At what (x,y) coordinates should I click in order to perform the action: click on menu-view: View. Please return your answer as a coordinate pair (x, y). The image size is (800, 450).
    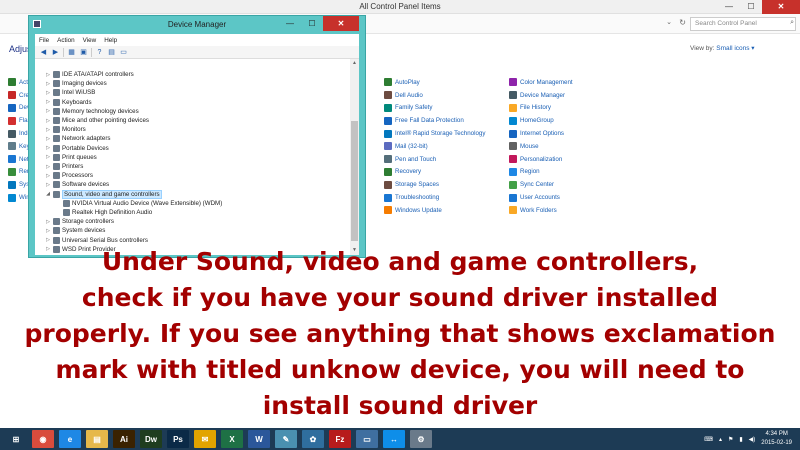
    Looking at the image, I should click on (90, 40).